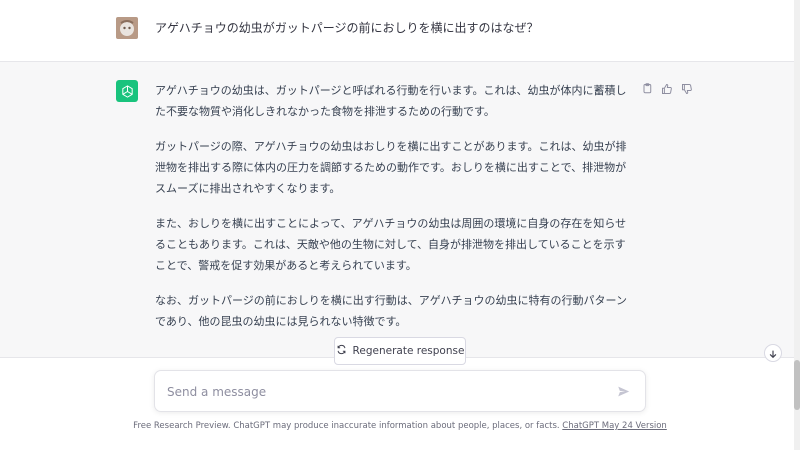 The image size is (800, 450). I want to click on scrollbar-thumb, so click(797, 385).